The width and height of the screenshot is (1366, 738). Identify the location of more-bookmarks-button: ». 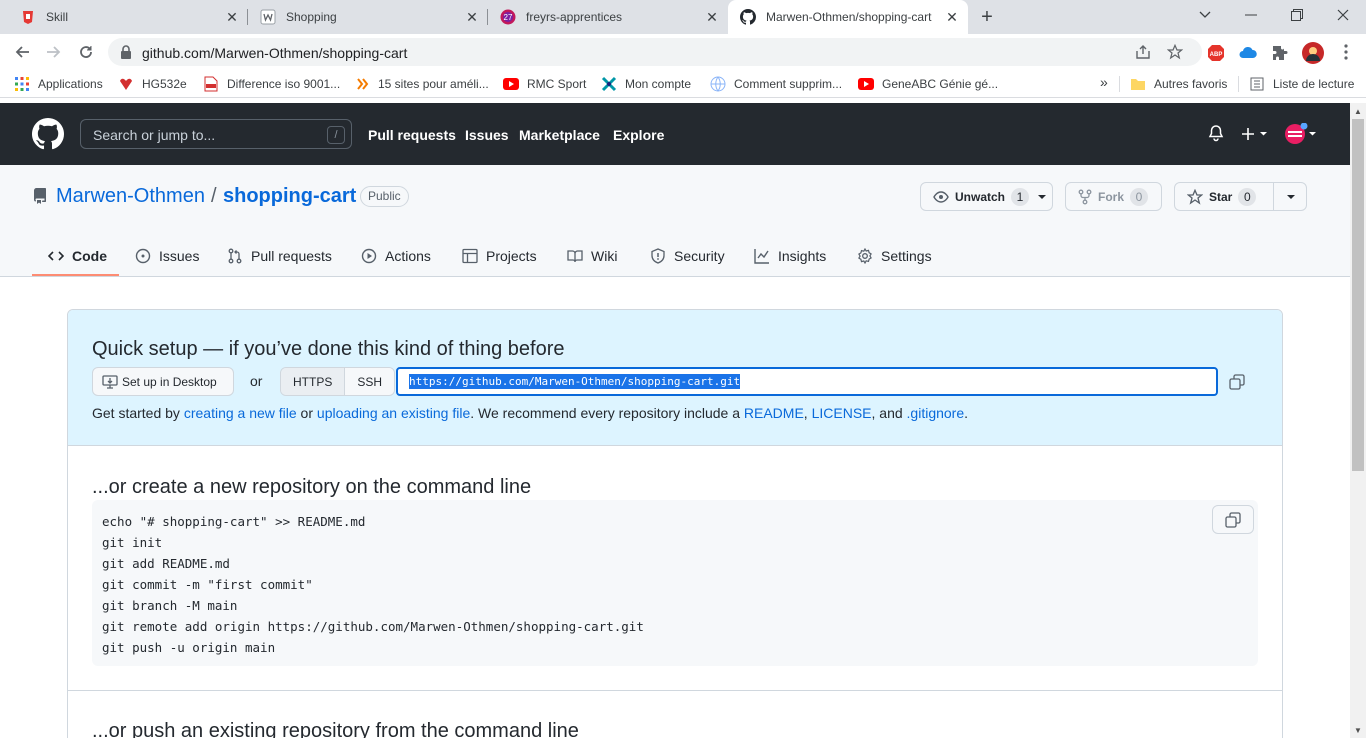
(1104, 82).